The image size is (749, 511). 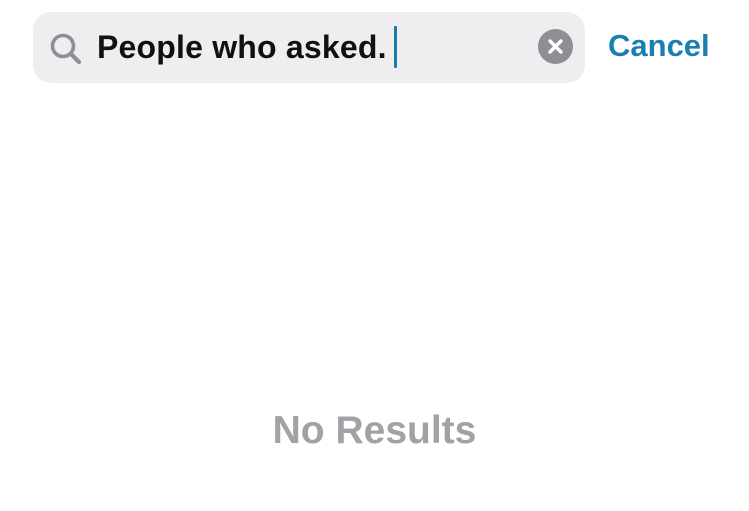 I want to click on clear-icon, so click(x=555, y=46).